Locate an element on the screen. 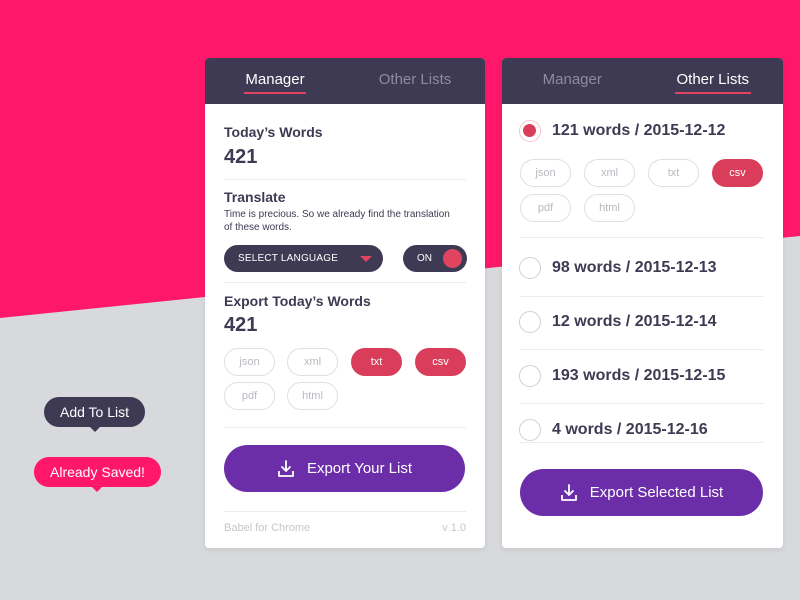 Image resolution: width=800 pixels, height=600 pixels. list-item-label: 193 words / 2015-12-15 is located at coordinates (639, 375).